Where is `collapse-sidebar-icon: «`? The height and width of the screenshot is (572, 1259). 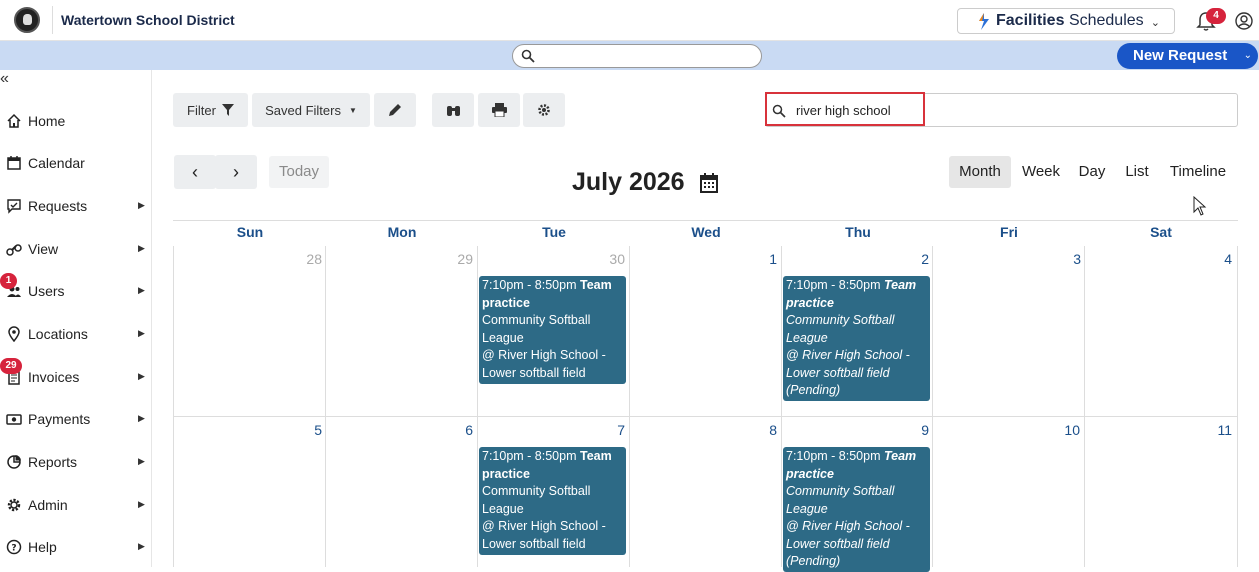 collapse-sidebar-icon: « is located at coordinates (4, 79).